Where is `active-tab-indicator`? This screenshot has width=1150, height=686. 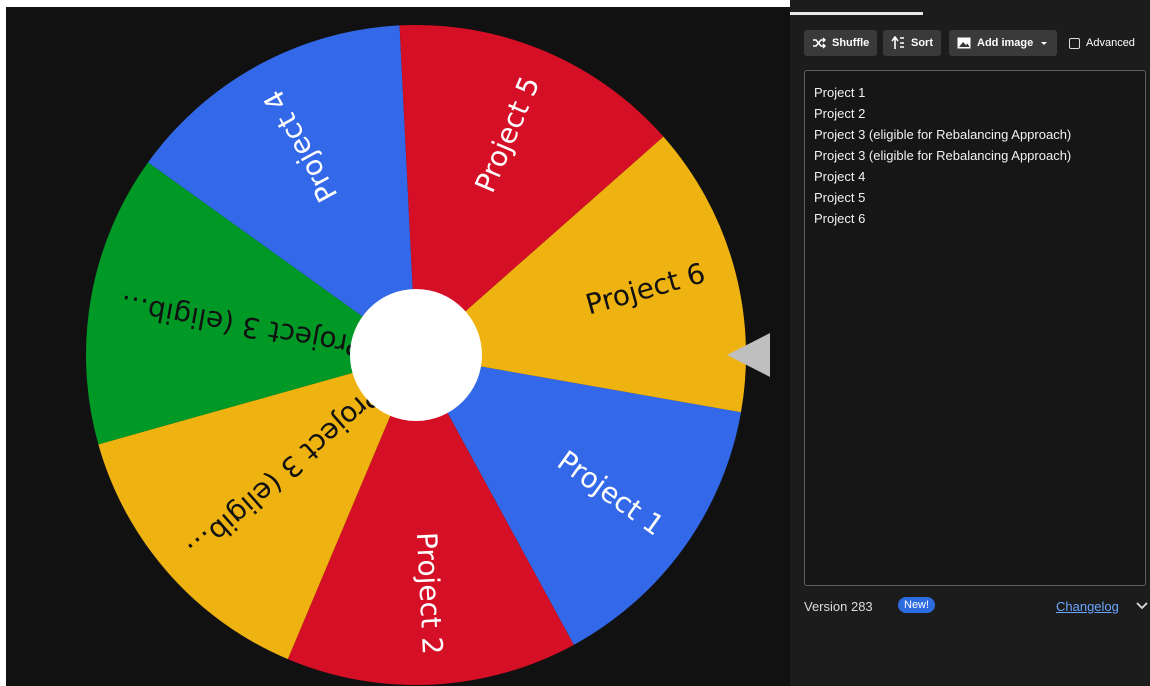 active-tab-indicator is located at coordinates (856, 13).